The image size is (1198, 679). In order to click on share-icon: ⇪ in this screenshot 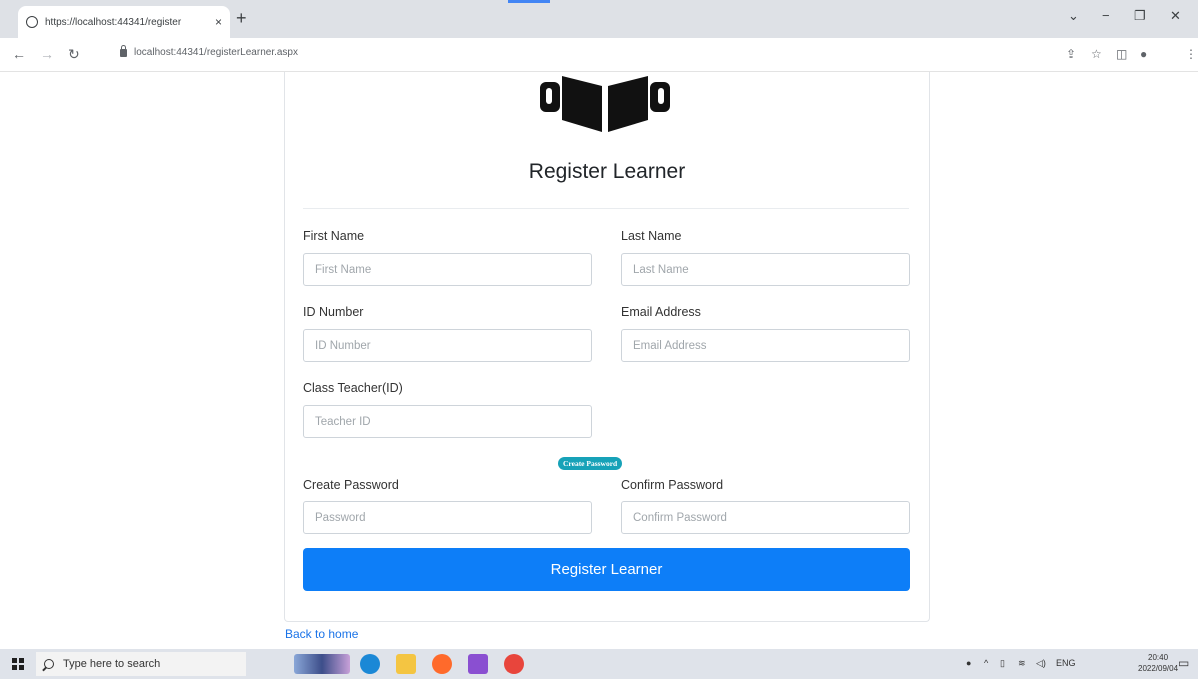, I will do `click(1071, 54)`.